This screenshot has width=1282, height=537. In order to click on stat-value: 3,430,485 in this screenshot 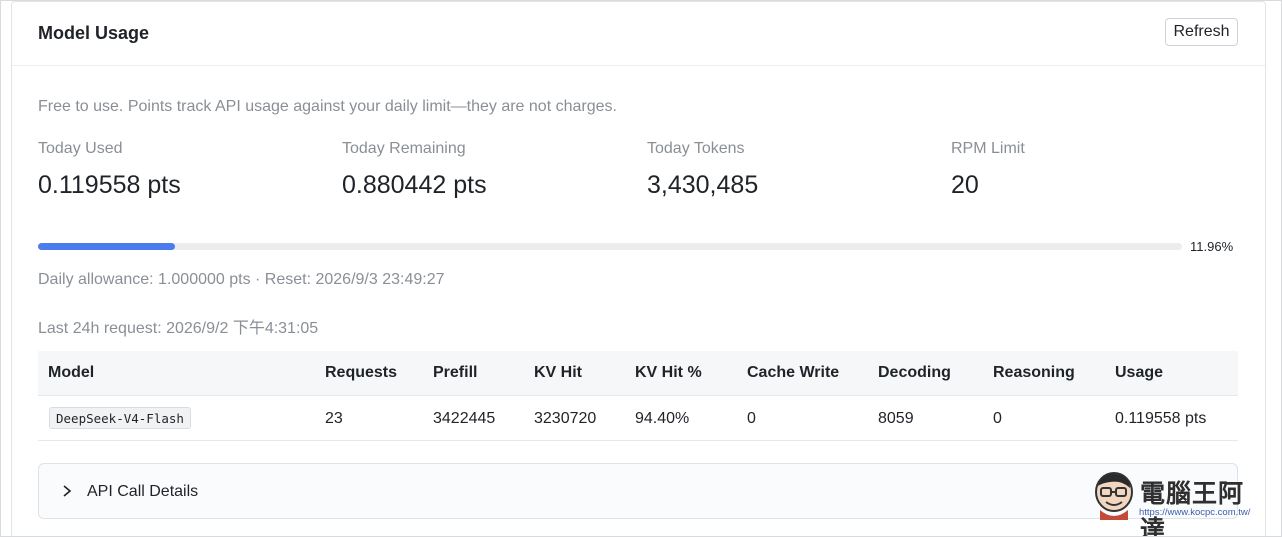, I will do `click(703, 185)`.